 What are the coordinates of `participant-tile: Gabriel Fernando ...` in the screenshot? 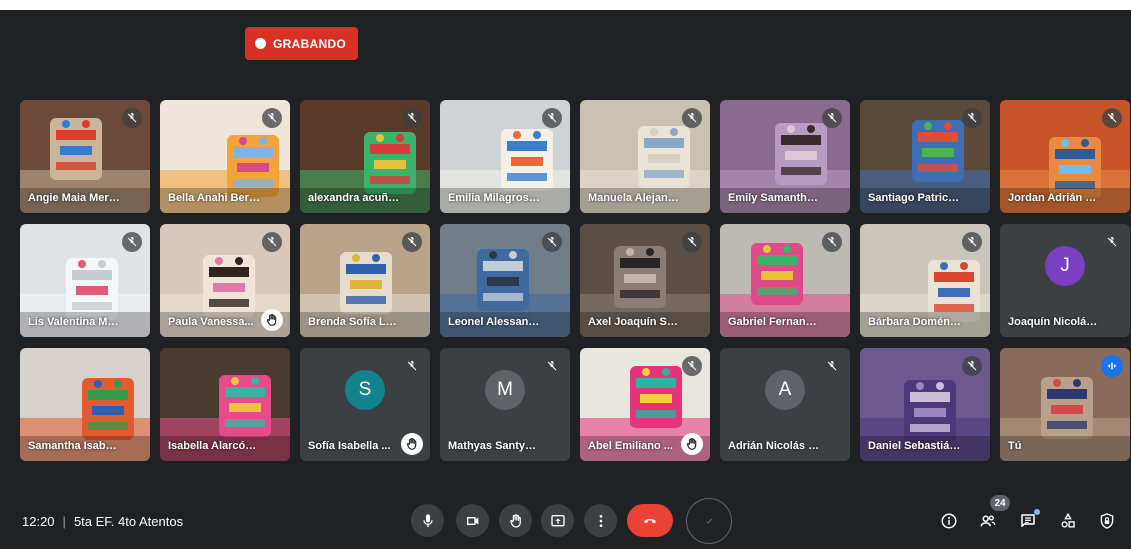 It's located at (785, 280).